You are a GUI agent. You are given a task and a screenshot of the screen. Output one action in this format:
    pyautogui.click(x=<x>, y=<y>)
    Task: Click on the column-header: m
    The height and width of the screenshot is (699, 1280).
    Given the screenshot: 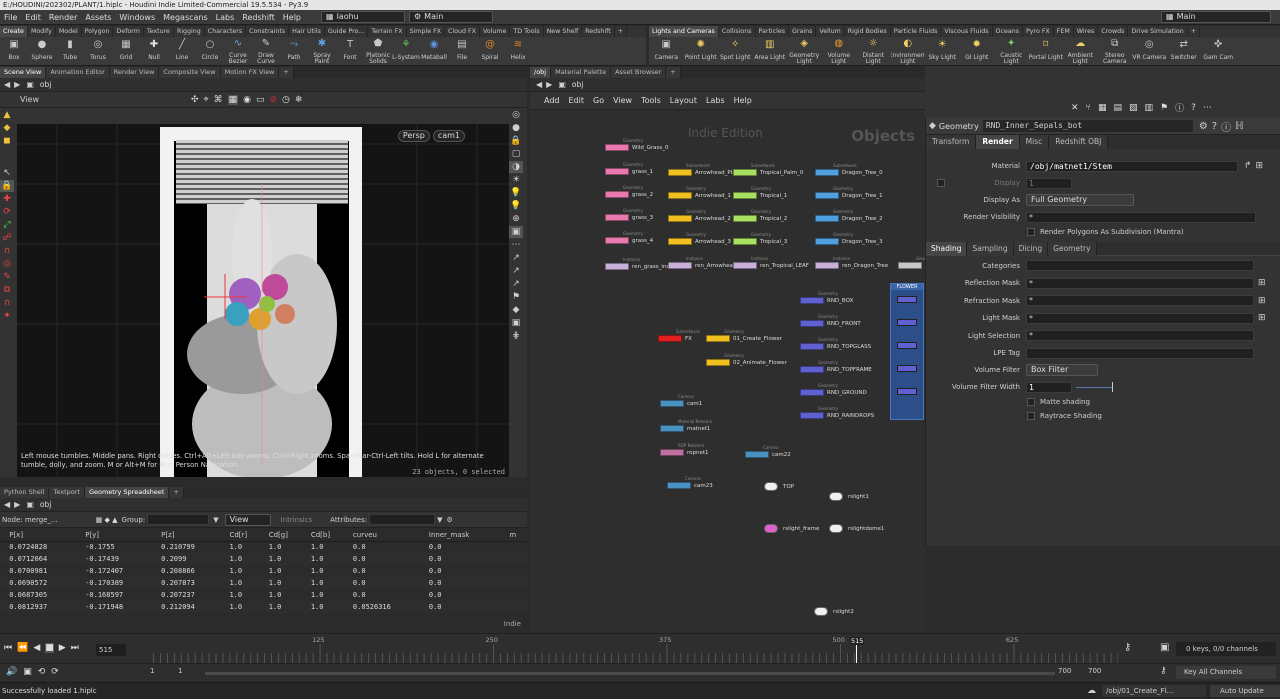 What is the action you would take?
    pyautogui.click(x=517, y=535)
    